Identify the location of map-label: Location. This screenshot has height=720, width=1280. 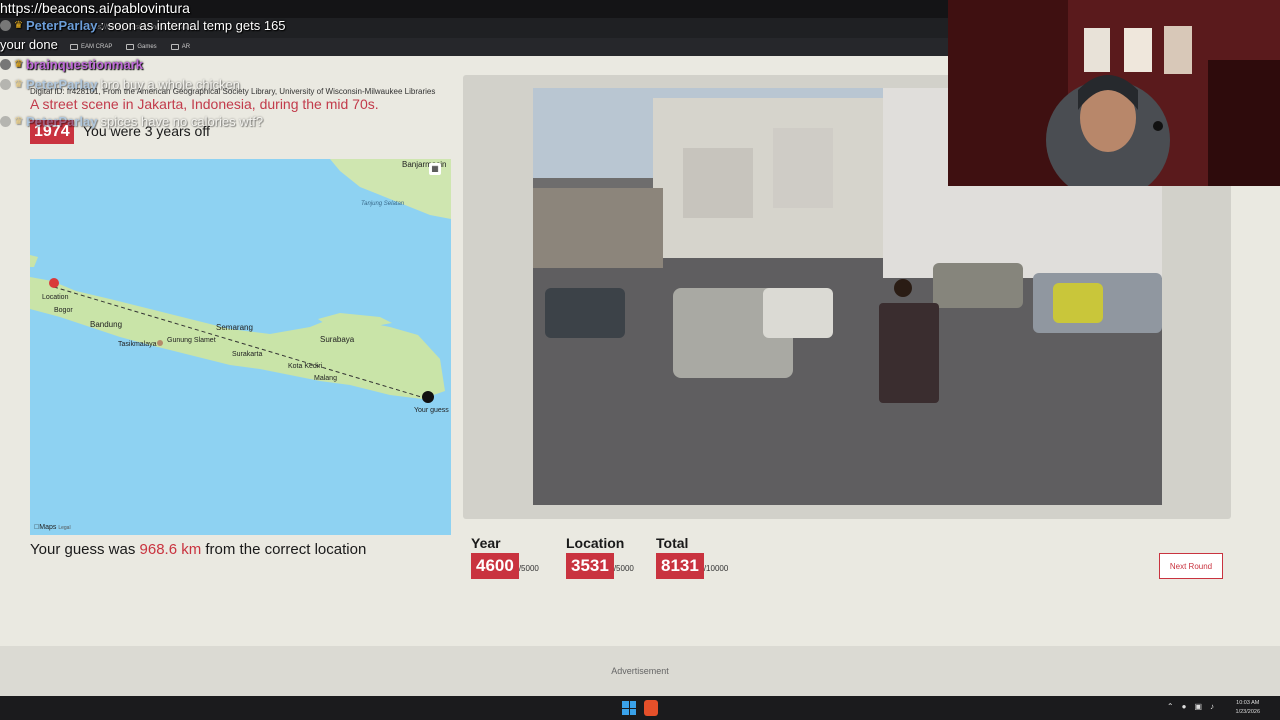
(55, 297).